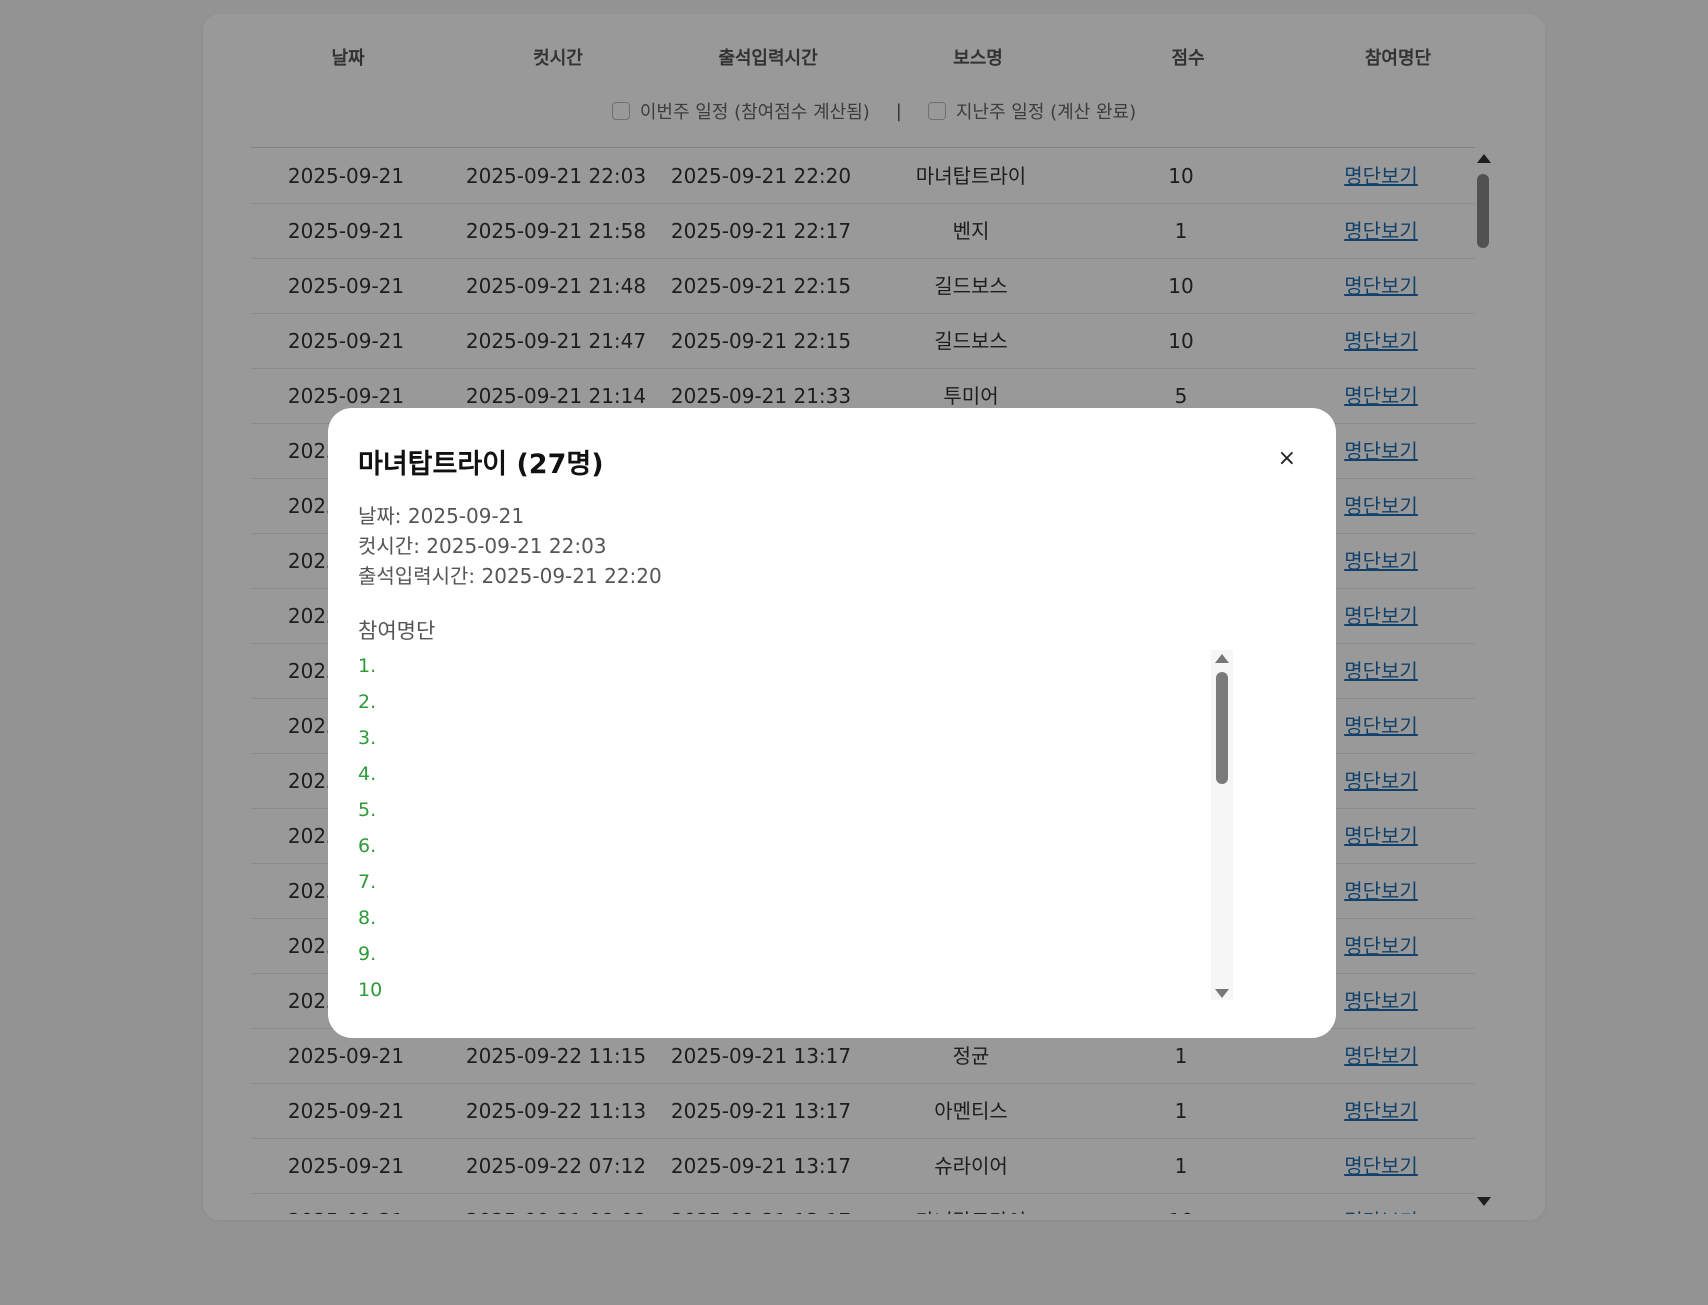 The height and width of the screenshot is (1305, 1708). Describe the element at coordinates (441, 516) in the screenshot. I see `modal-date: 날짜: 2025-09-21` at that location.